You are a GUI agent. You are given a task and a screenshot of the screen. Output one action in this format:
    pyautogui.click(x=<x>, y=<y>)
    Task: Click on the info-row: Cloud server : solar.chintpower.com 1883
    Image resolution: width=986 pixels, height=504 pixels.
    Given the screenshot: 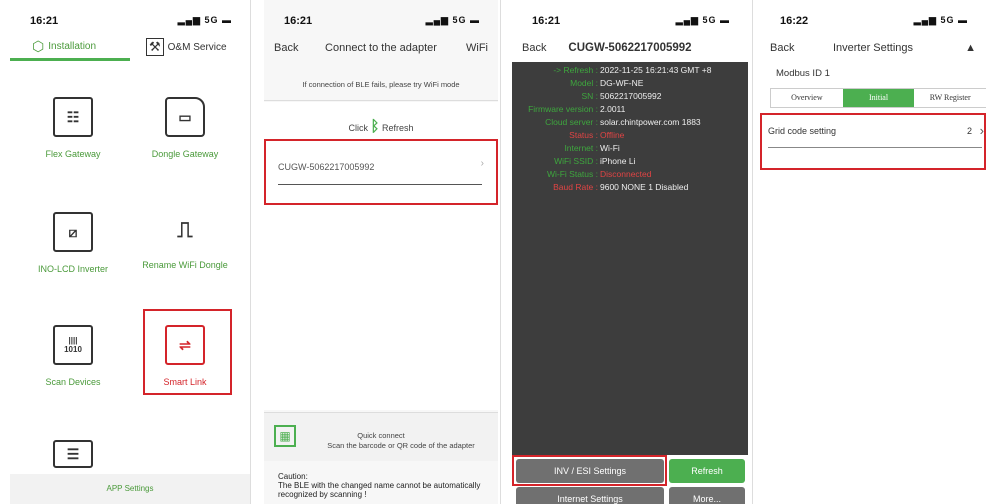 What is the action you would take?
    pyautogui.click(x=630, y=123)
    